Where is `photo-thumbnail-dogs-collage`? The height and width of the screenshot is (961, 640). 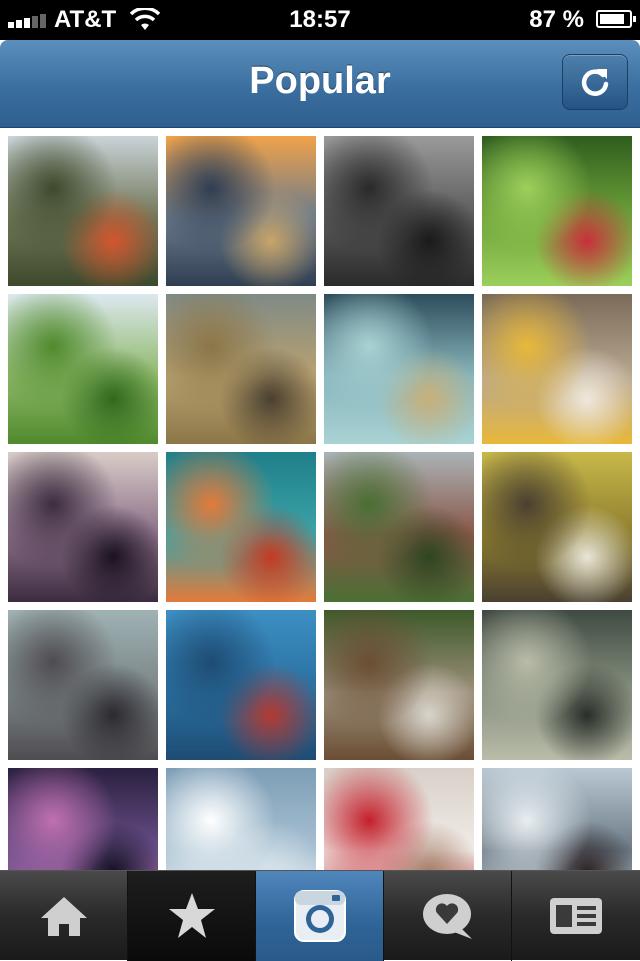 photo-thumbnail-dogs-collage is located at coordinates (399, 685).